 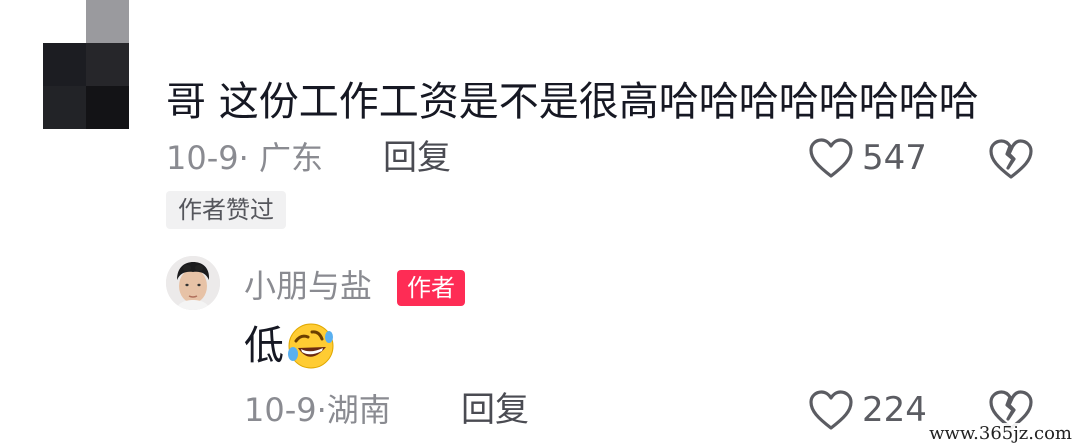 I want to click on author-tag: 作者, so click(x=431, y=288).